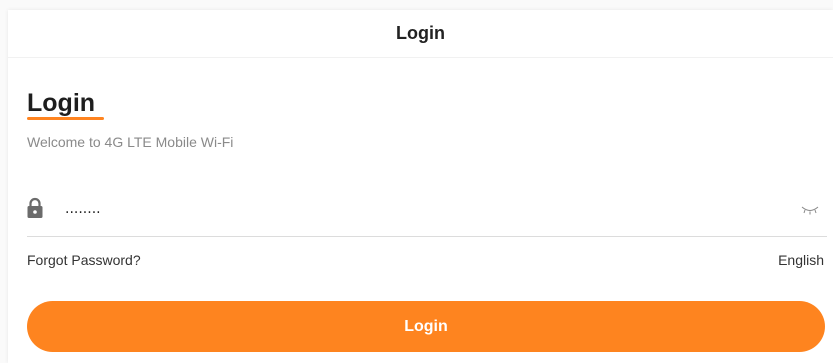  What do you see at coordinates (810, 210) in the screenshot?
I see `eye-closed-icon` at bounding box center [810, 210].